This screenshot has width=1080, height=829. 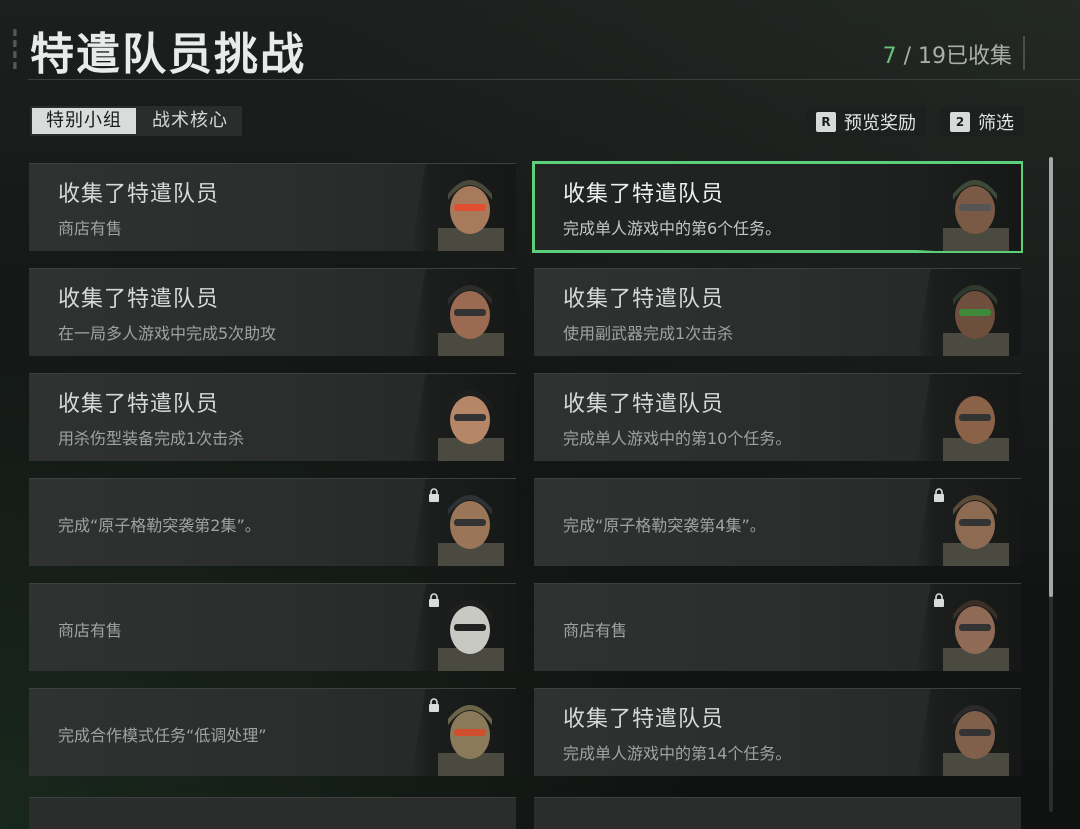 What do you see at coordinates (972, 313) in the screenshot?
I see `operator-portrait-green-goggles` at bounding box center [972, 313].